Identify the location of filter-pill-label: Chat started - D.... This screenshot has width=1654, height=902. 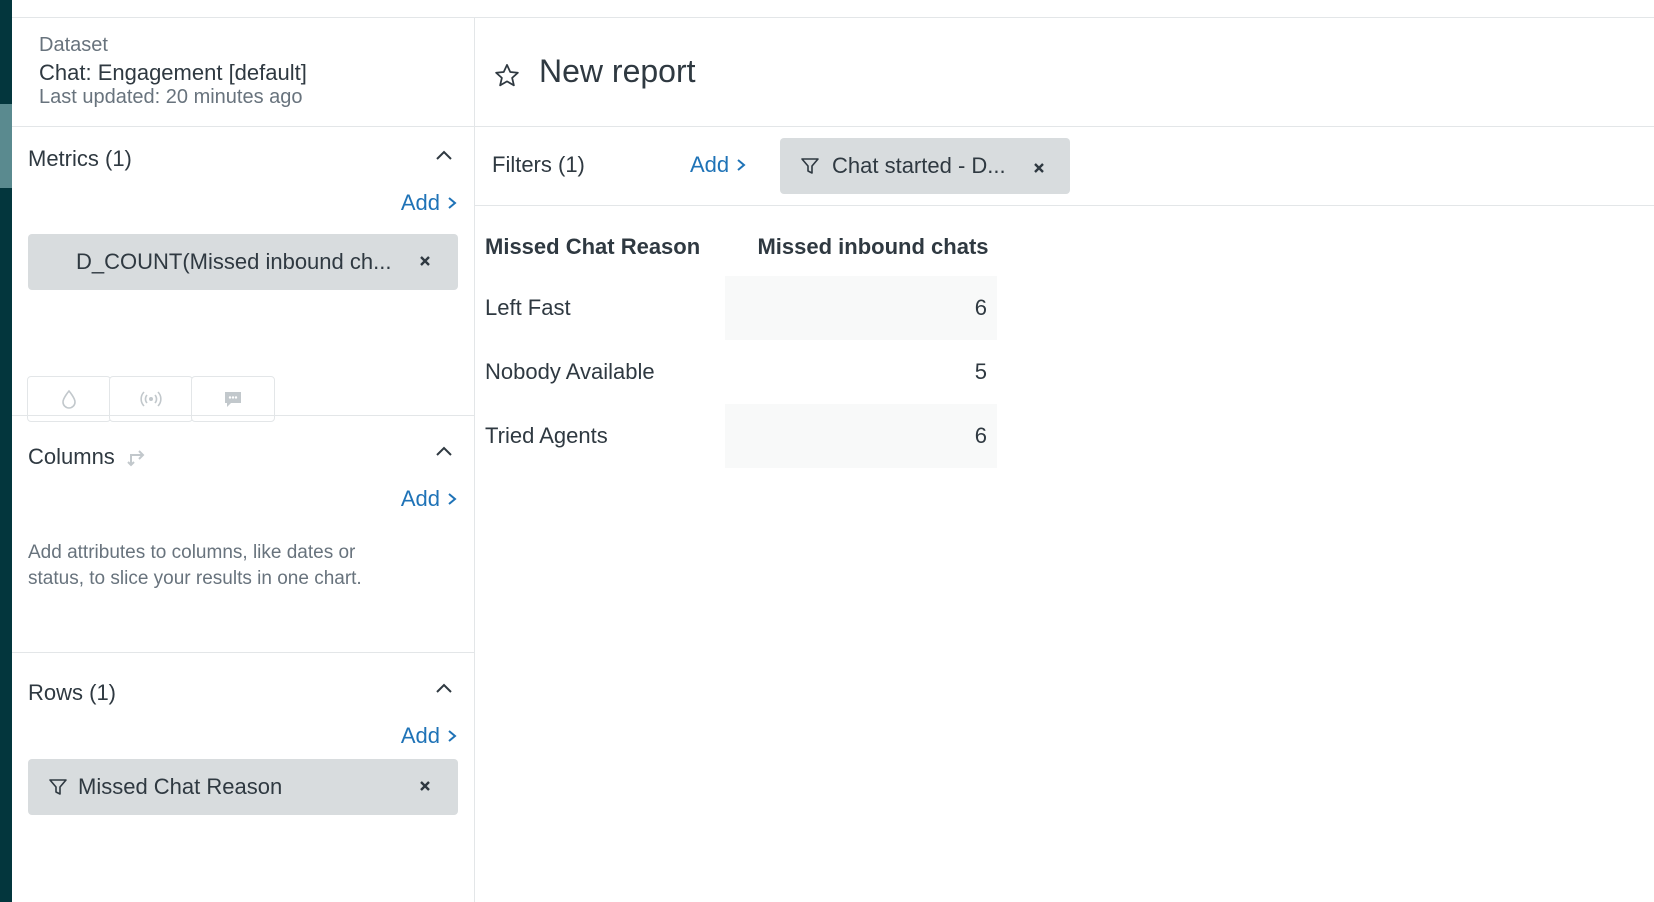
(919, 165).